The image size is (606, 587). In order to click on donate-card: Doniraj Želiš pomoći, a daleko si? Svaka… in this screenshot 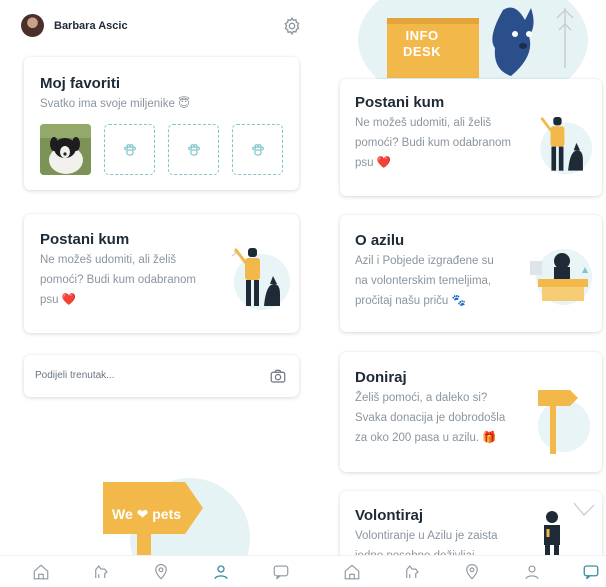, I will do `click(471, 412)`.